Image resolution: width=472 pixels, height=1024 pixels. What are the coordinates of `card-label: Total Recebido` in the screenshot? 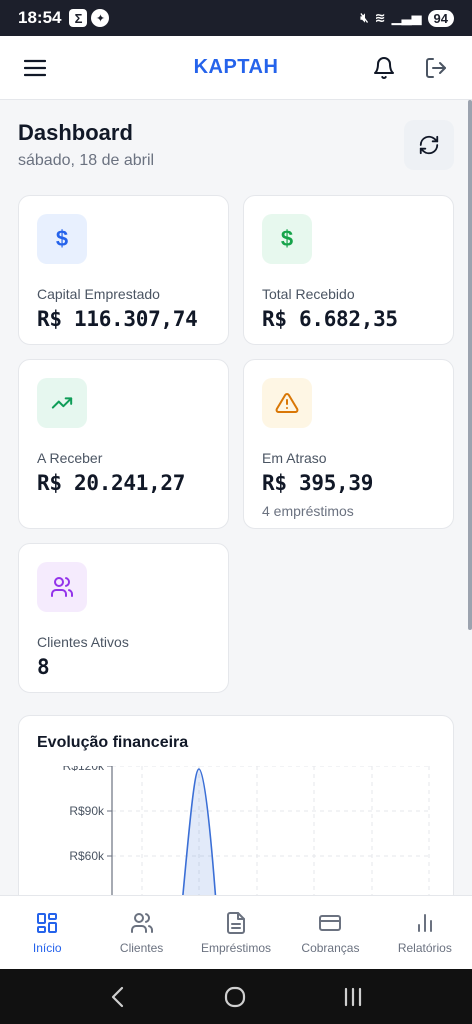 It's located at (308, 294).